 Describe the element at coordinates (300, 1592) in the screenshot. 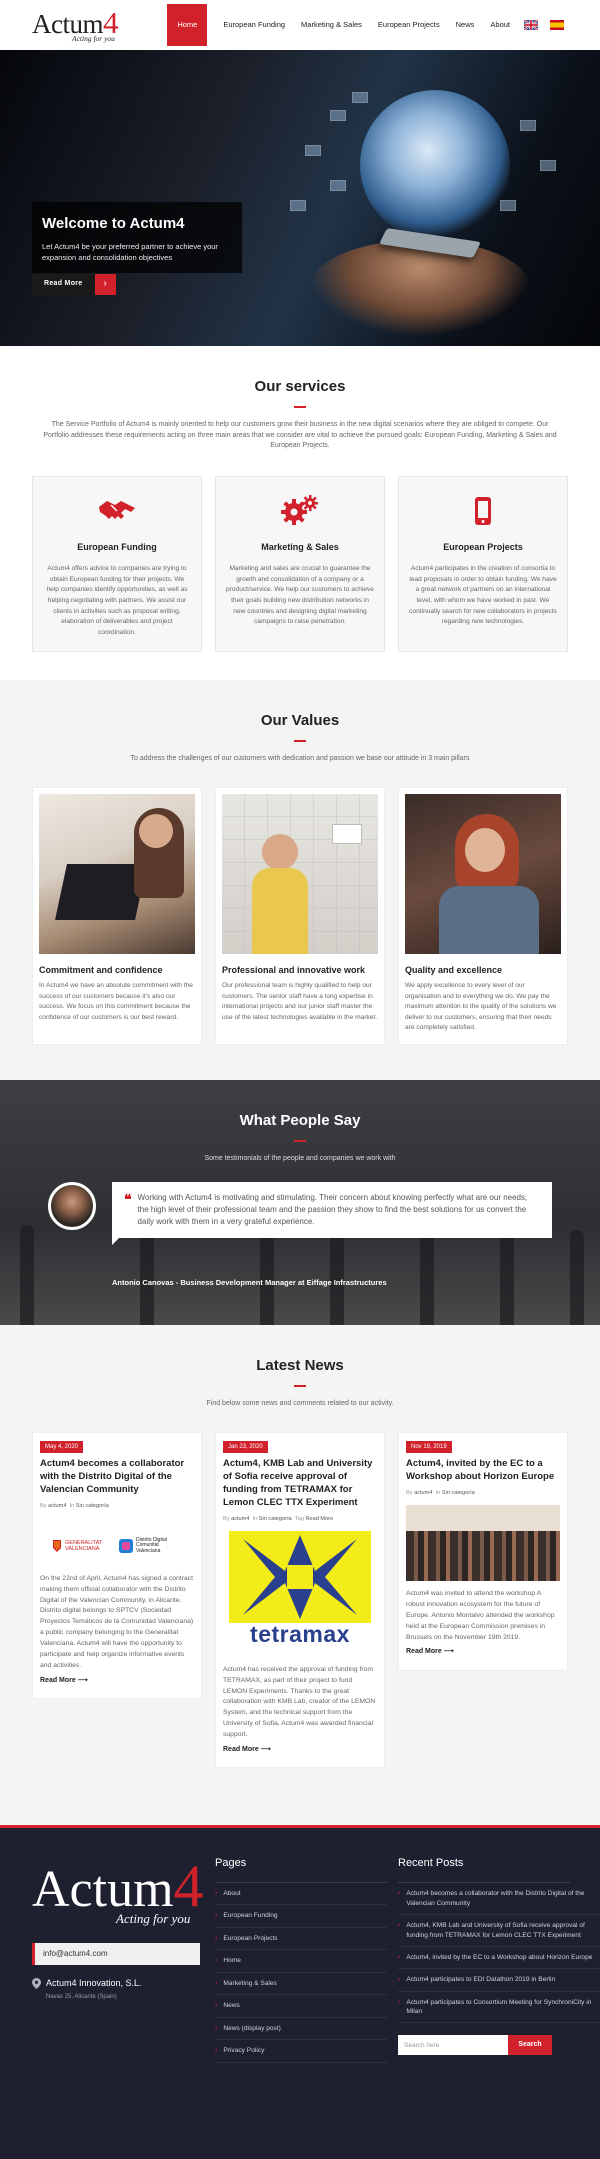

I see `tetramax-logo: tetramax` at that location.